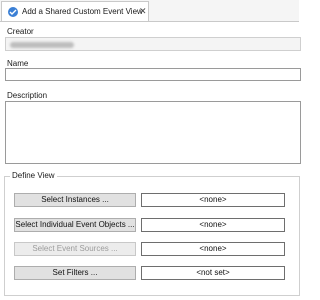 This screenshot has height=300, width=320. What do you see at coordinates (18, 63) in the screenshot?
I see `name-label: Name` at bounding box center [18, 63].